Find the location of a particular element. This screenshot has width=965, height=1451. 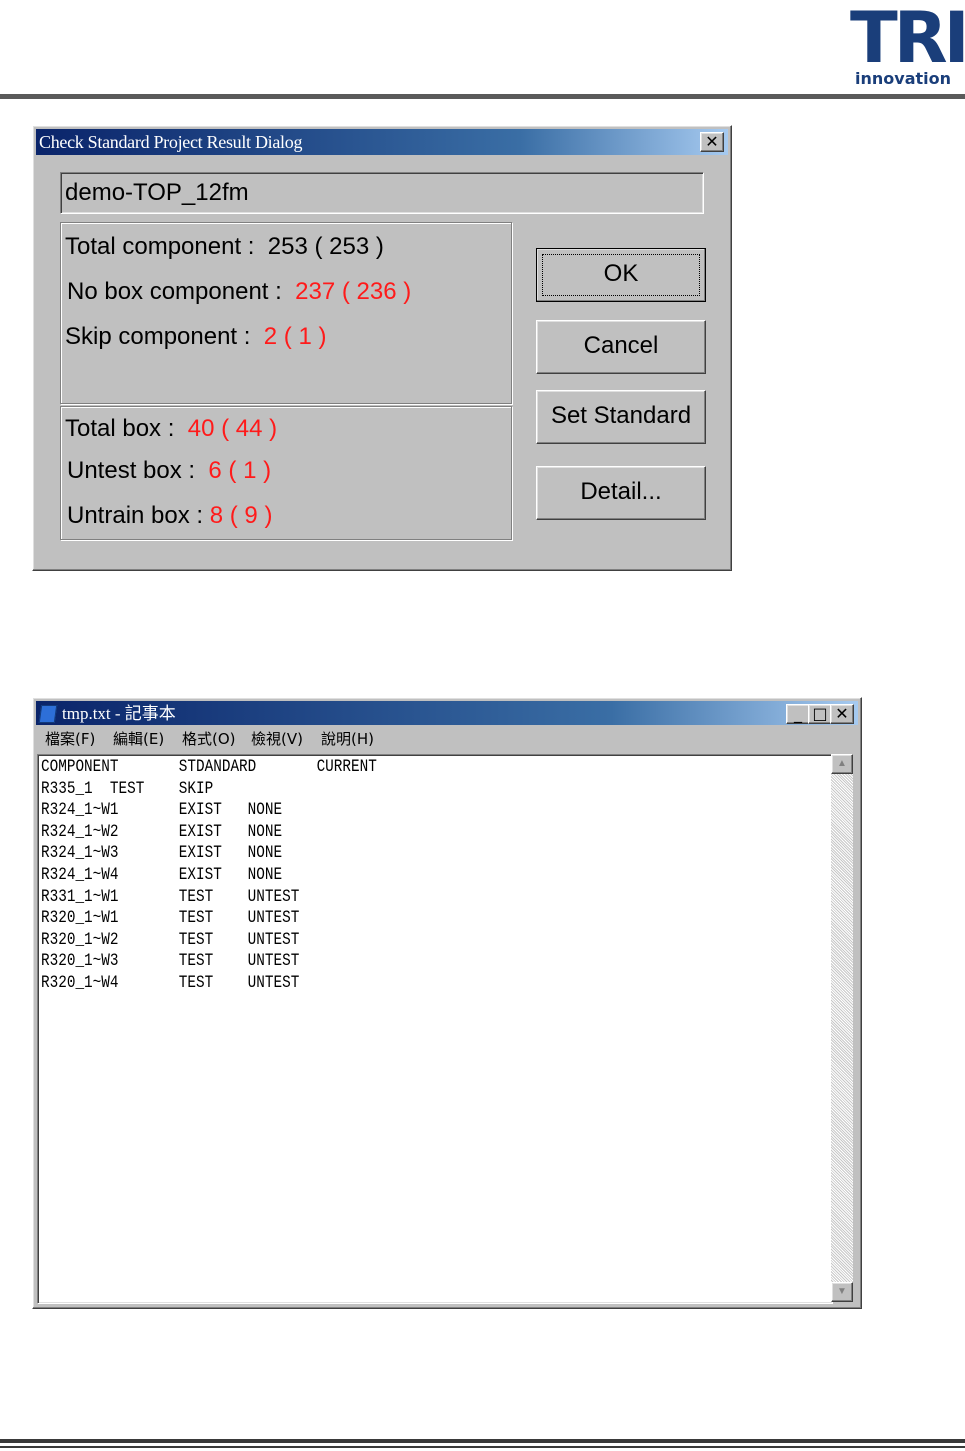

project-name: demo-TOP_12fm is located at coordinates (157, 192).